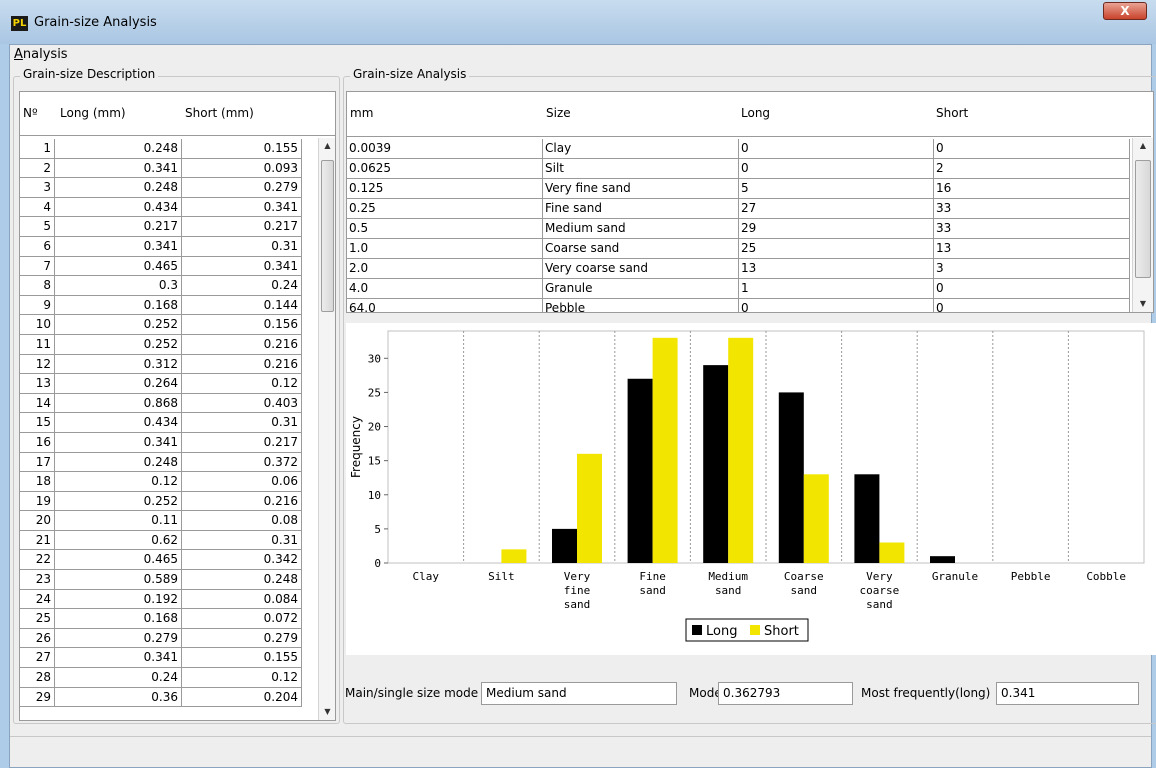  Describe the element at coordinates (445, 169) in the screenshot. I see `mm-cell: 0.0625` at that location.